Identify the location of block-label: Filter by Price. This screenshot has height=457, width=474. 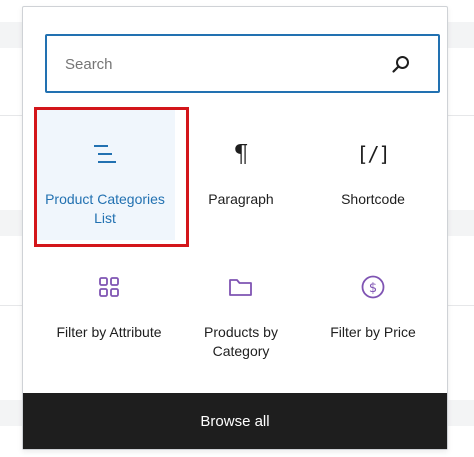
(373, 332).